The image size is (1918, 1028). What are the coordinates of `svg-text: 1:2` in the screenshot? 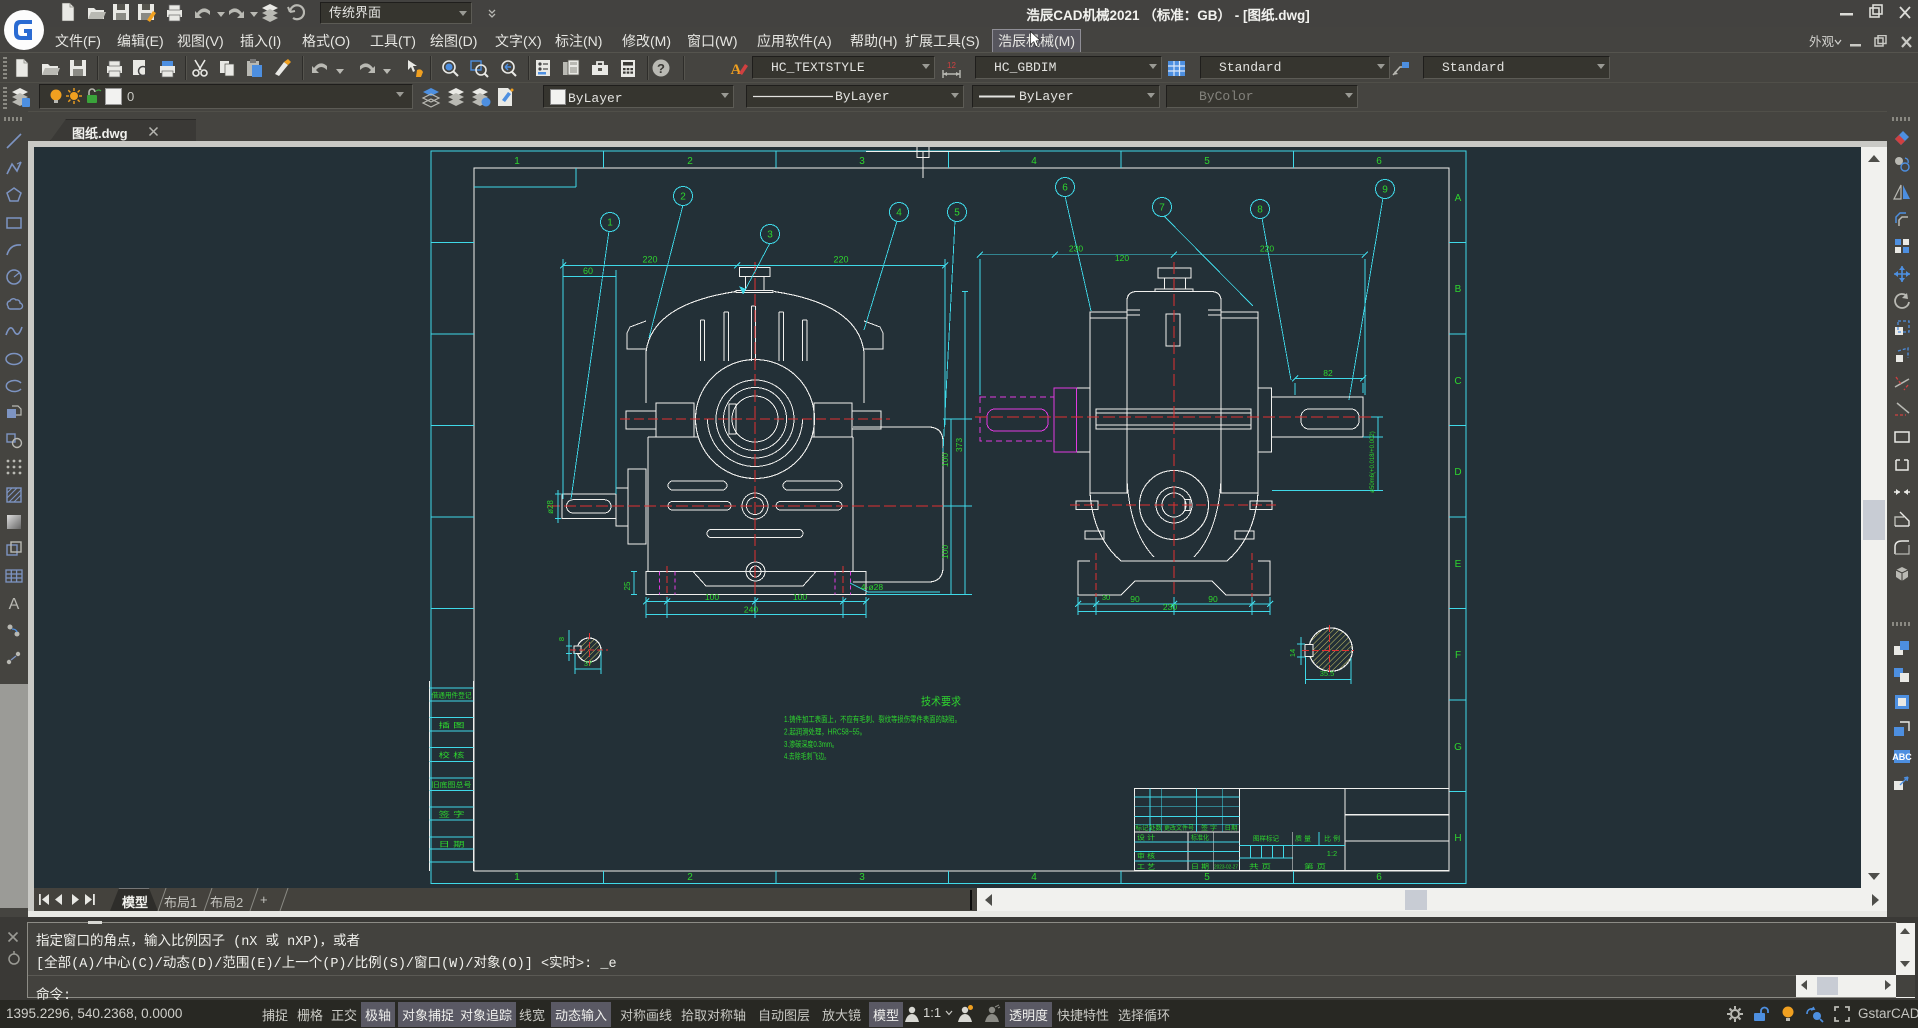 It's located at (1332, 853).